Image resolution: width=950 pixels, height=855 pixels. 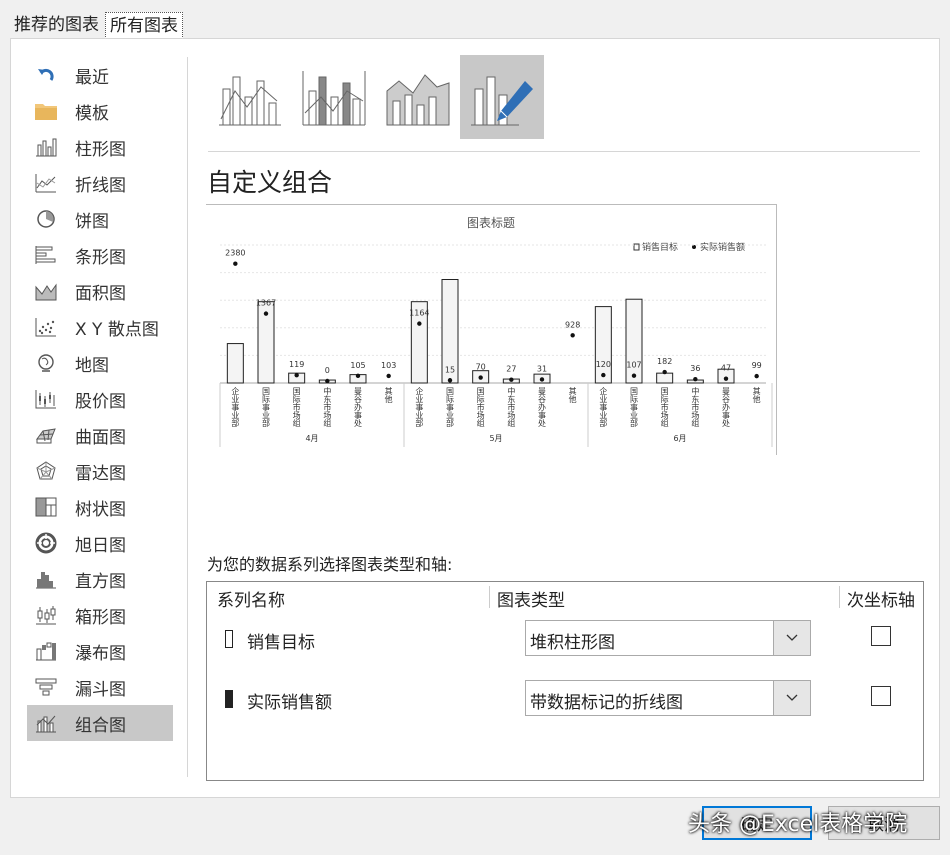 What do you see at coordinates (884, 823) in the screenshot?
I see `cancel-button: 取消` at bounding box center [884, 823].